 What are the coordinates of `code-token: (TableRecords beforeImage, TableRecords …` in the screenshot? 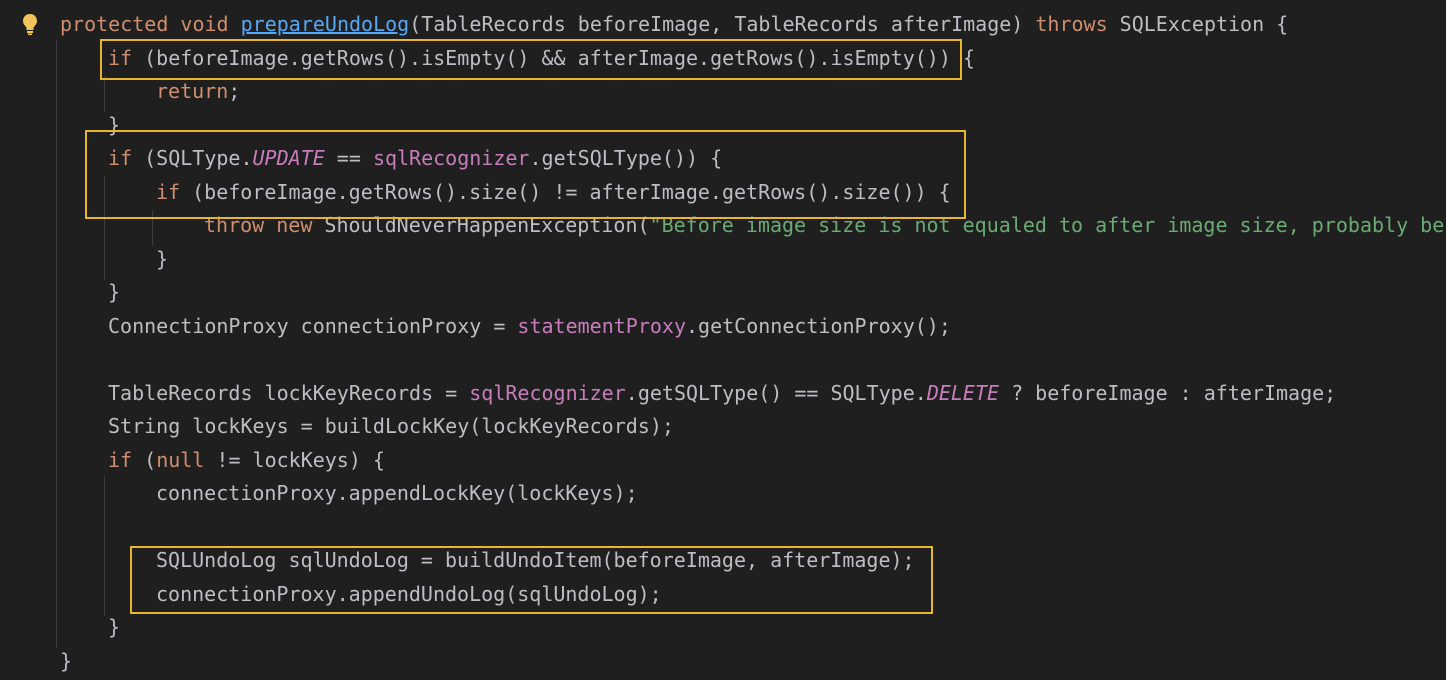 It's located at (722, 24).